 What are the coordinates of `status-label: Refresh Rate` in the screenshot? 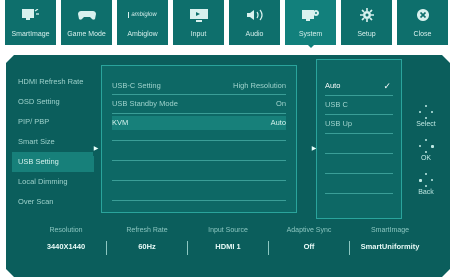 It's located at (147, 230).